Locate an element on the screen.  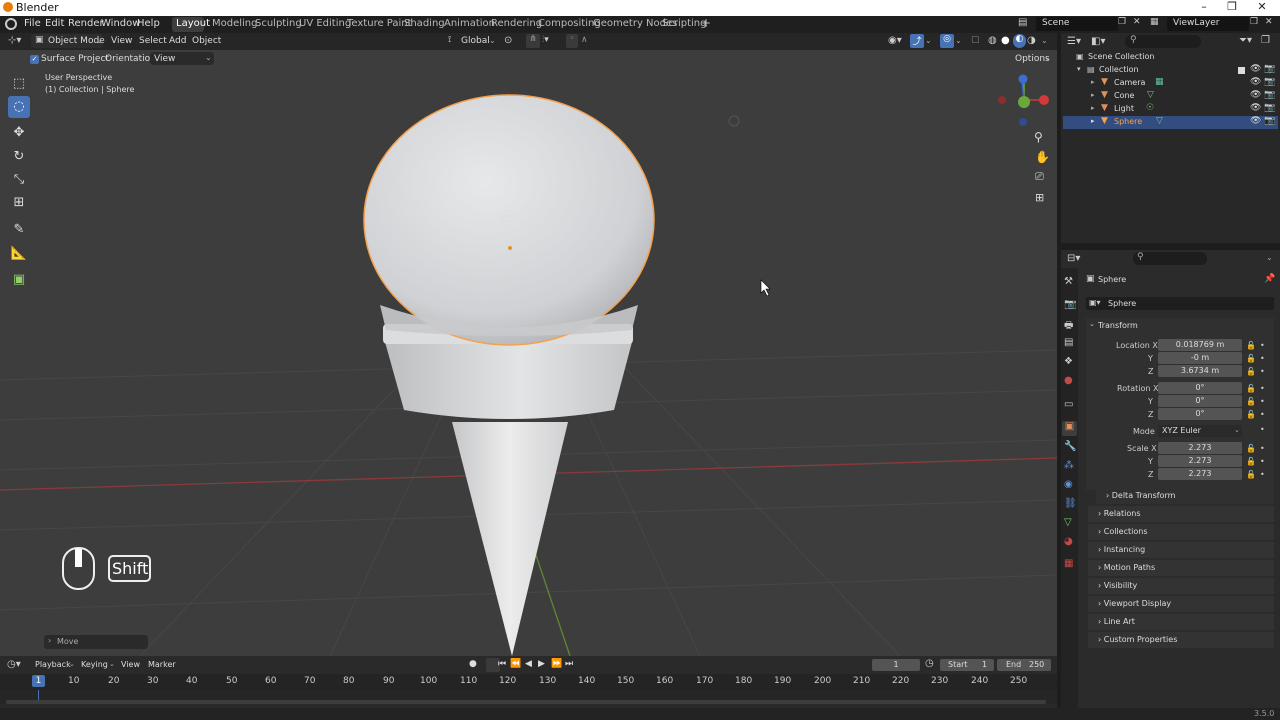
vp-menu-select: Select is located at coordinates (153, 41).